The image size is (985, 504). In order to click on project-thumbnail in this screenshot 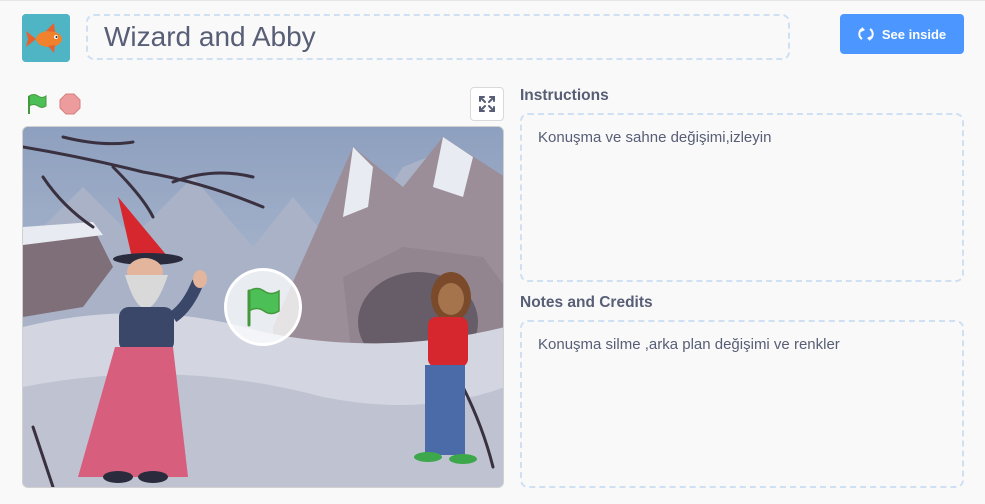, I will do `click(46, 38)`.